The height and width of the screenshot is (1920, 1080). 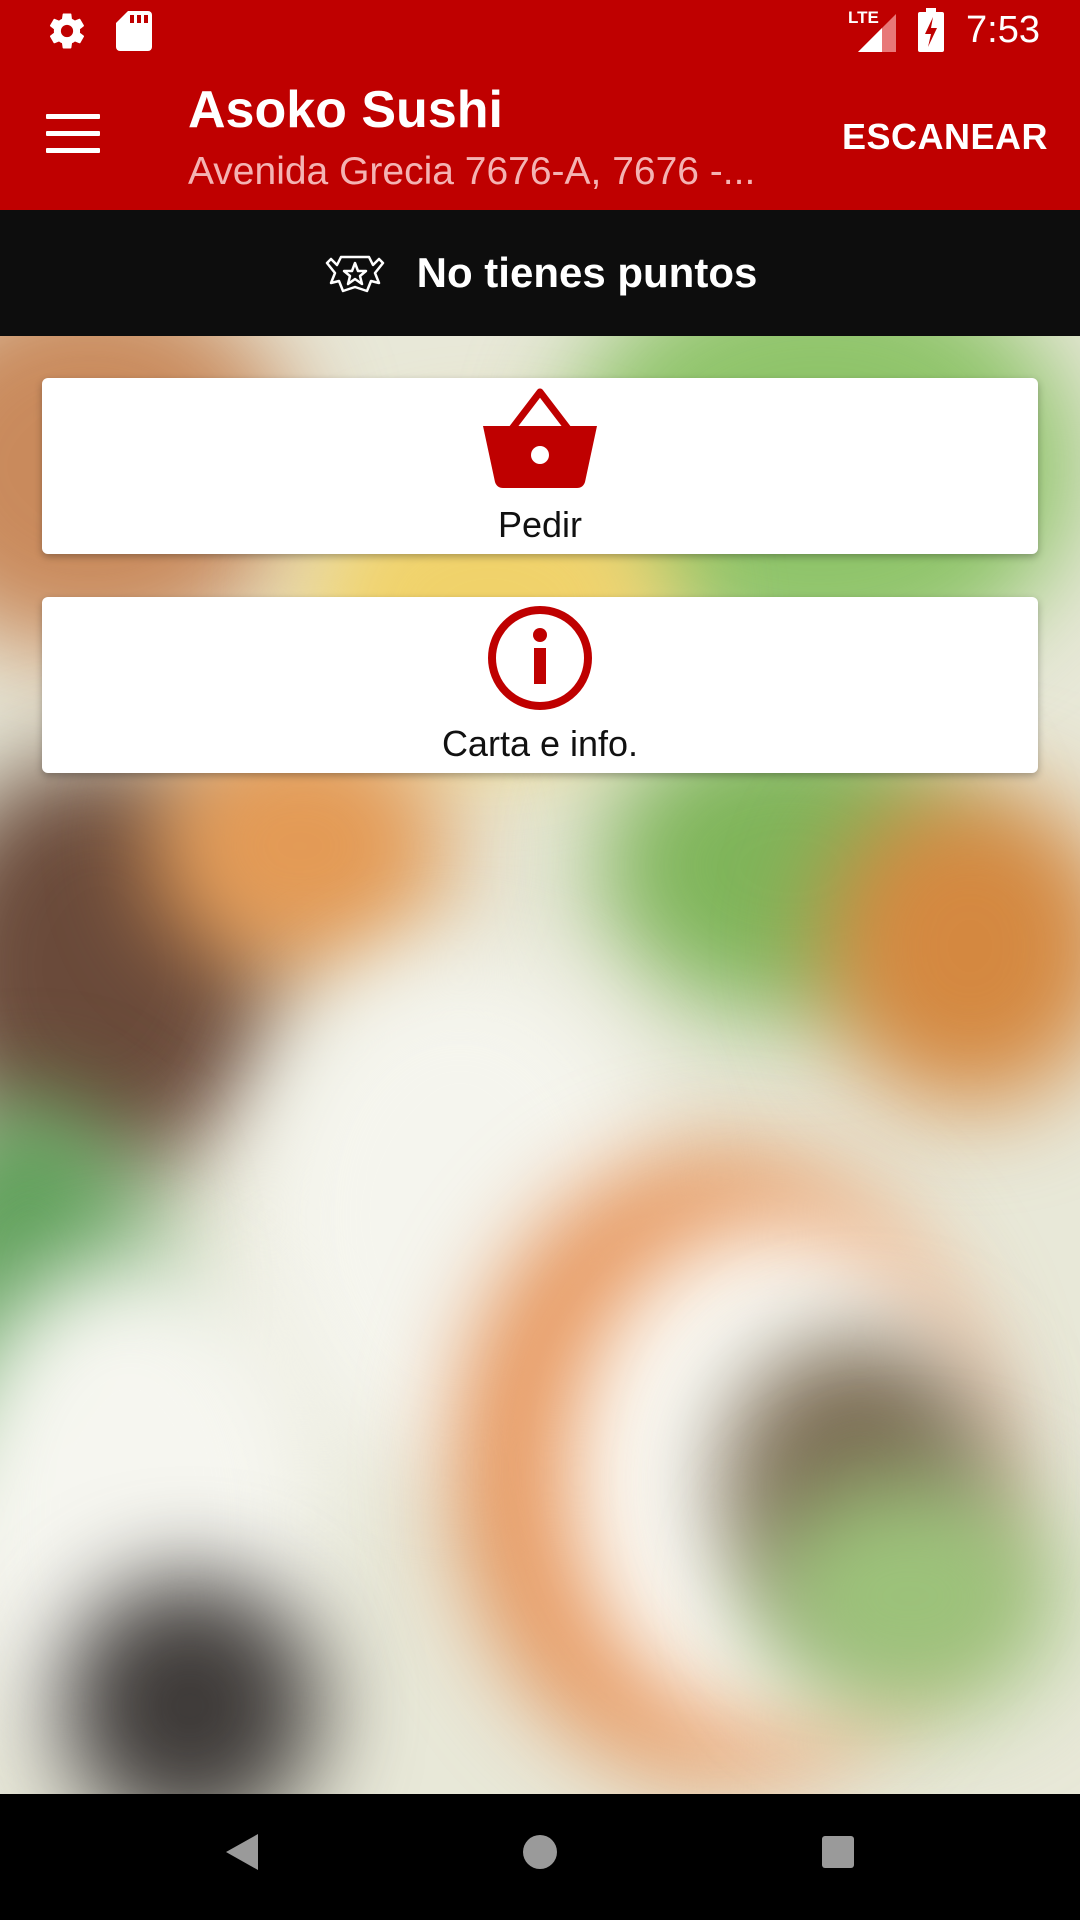 I want to click on points-banner: No tienes puntos, so click(x=540, y=273).